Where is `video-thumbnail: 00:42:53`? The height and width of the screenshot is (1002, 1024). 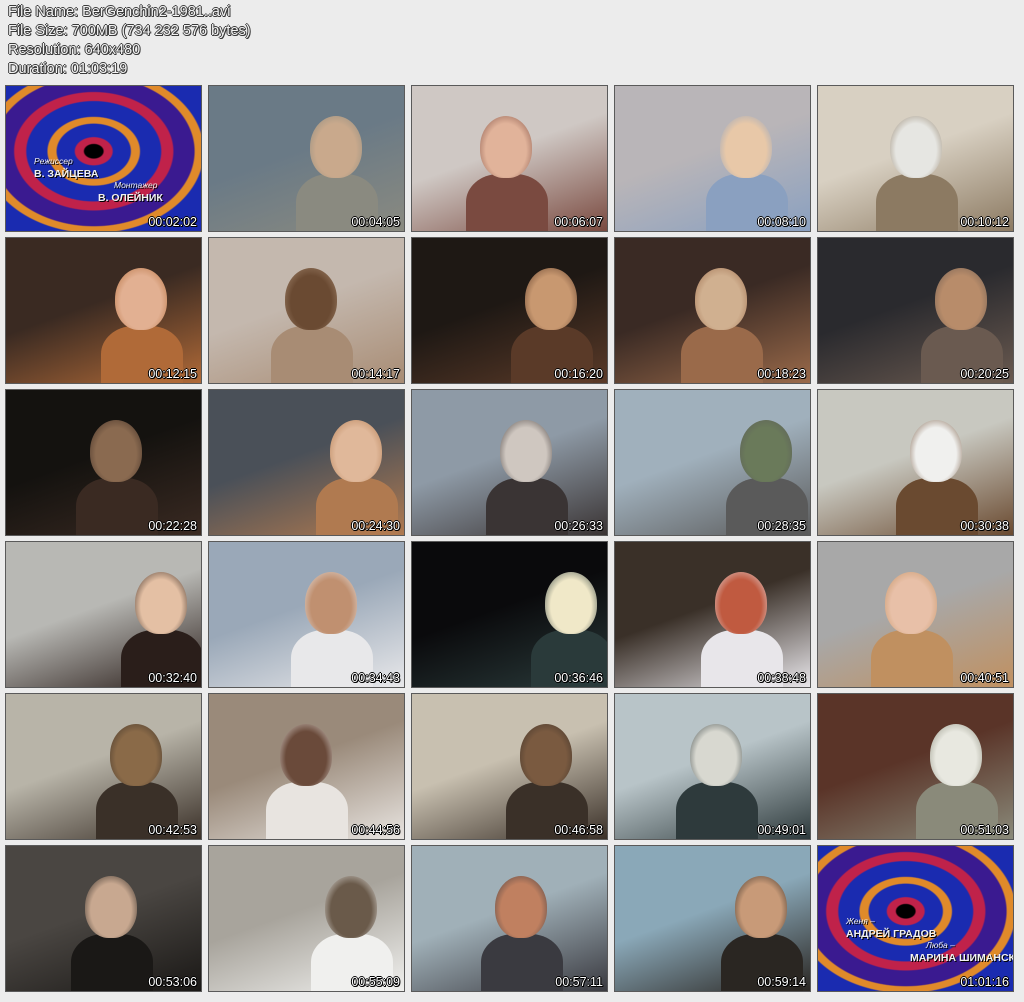
video-thumbnail: 00:42:53 is located at coordinates (103, 766).